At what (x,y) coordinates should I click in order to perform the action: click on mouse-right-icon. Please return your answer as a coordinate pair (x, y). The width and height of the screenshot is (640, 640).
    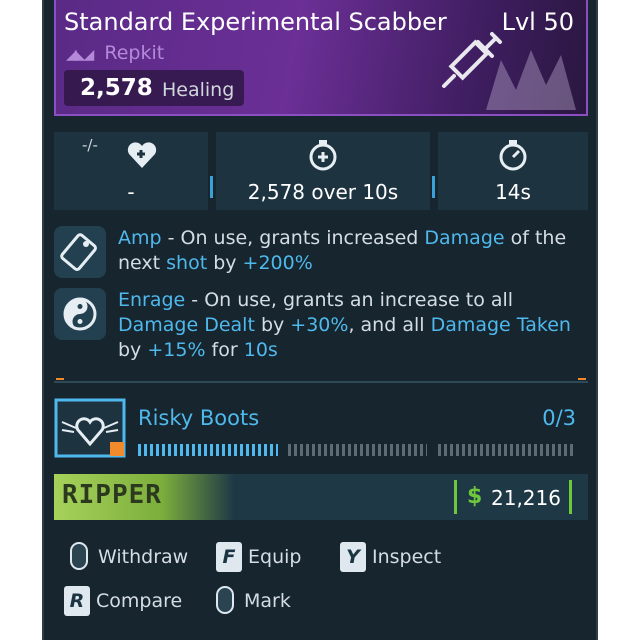
    Looking at the image, I should click on (225, 600).